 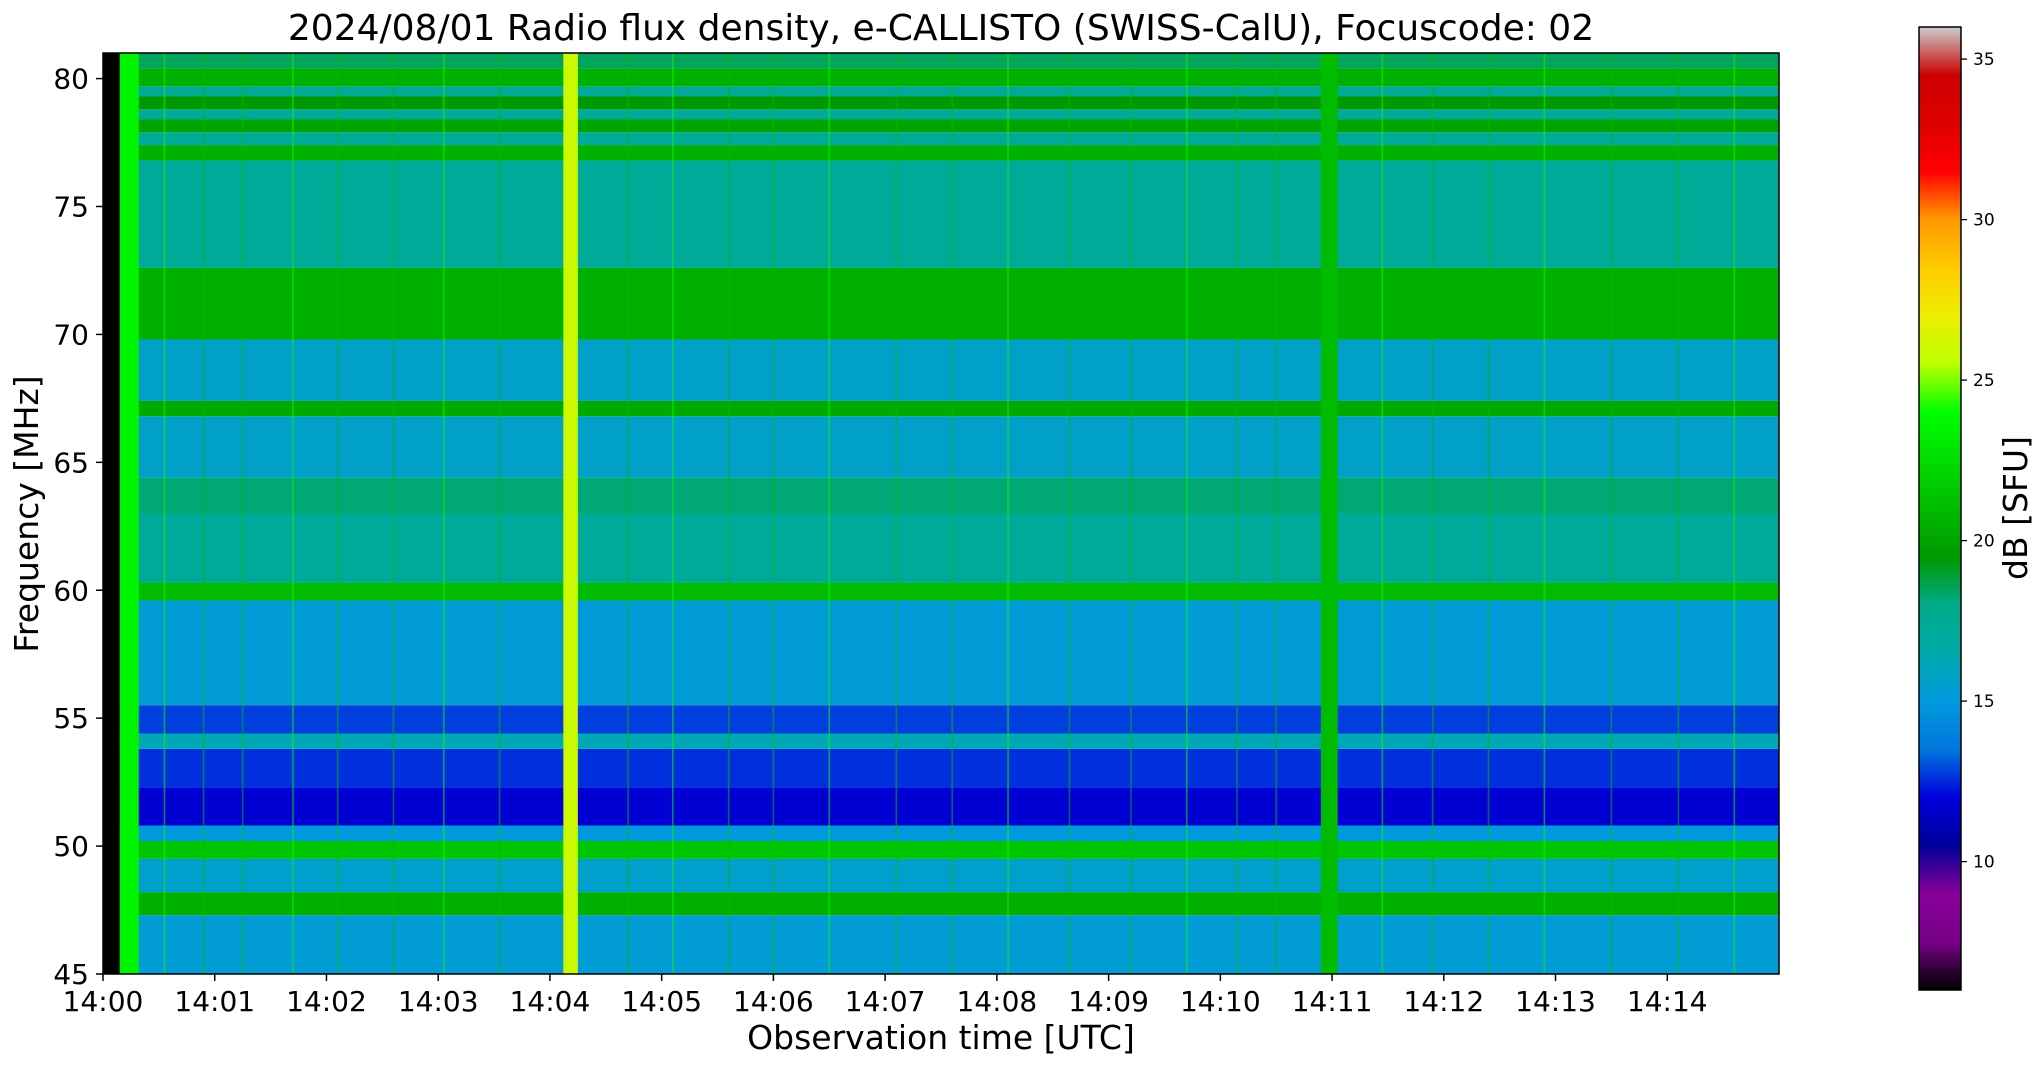 What do you see at coordinates (1108, 1001) in the screenshot?
I see `x-tick-label: 14:09` at bounding box center [1108, 1001].